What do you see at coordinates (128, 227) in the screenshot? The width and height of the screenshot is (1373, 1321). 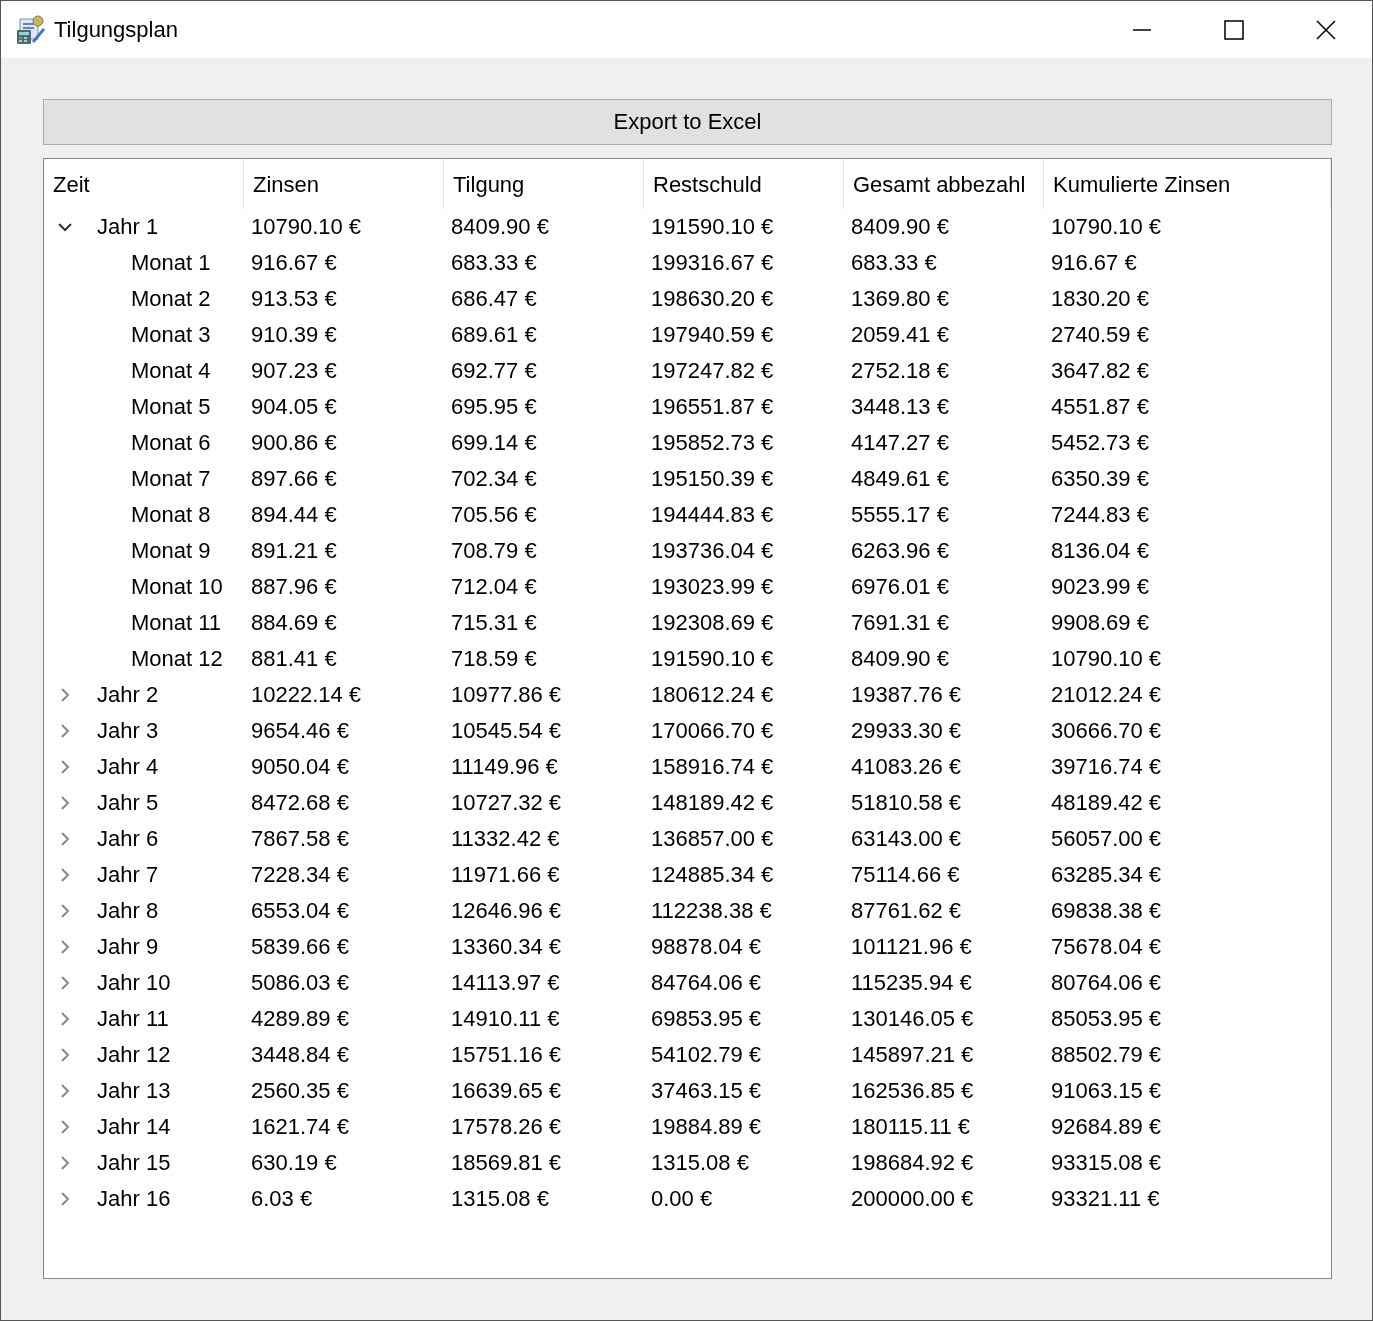 I see `year-label: Jahr 1` at bounding box center [128, 227].